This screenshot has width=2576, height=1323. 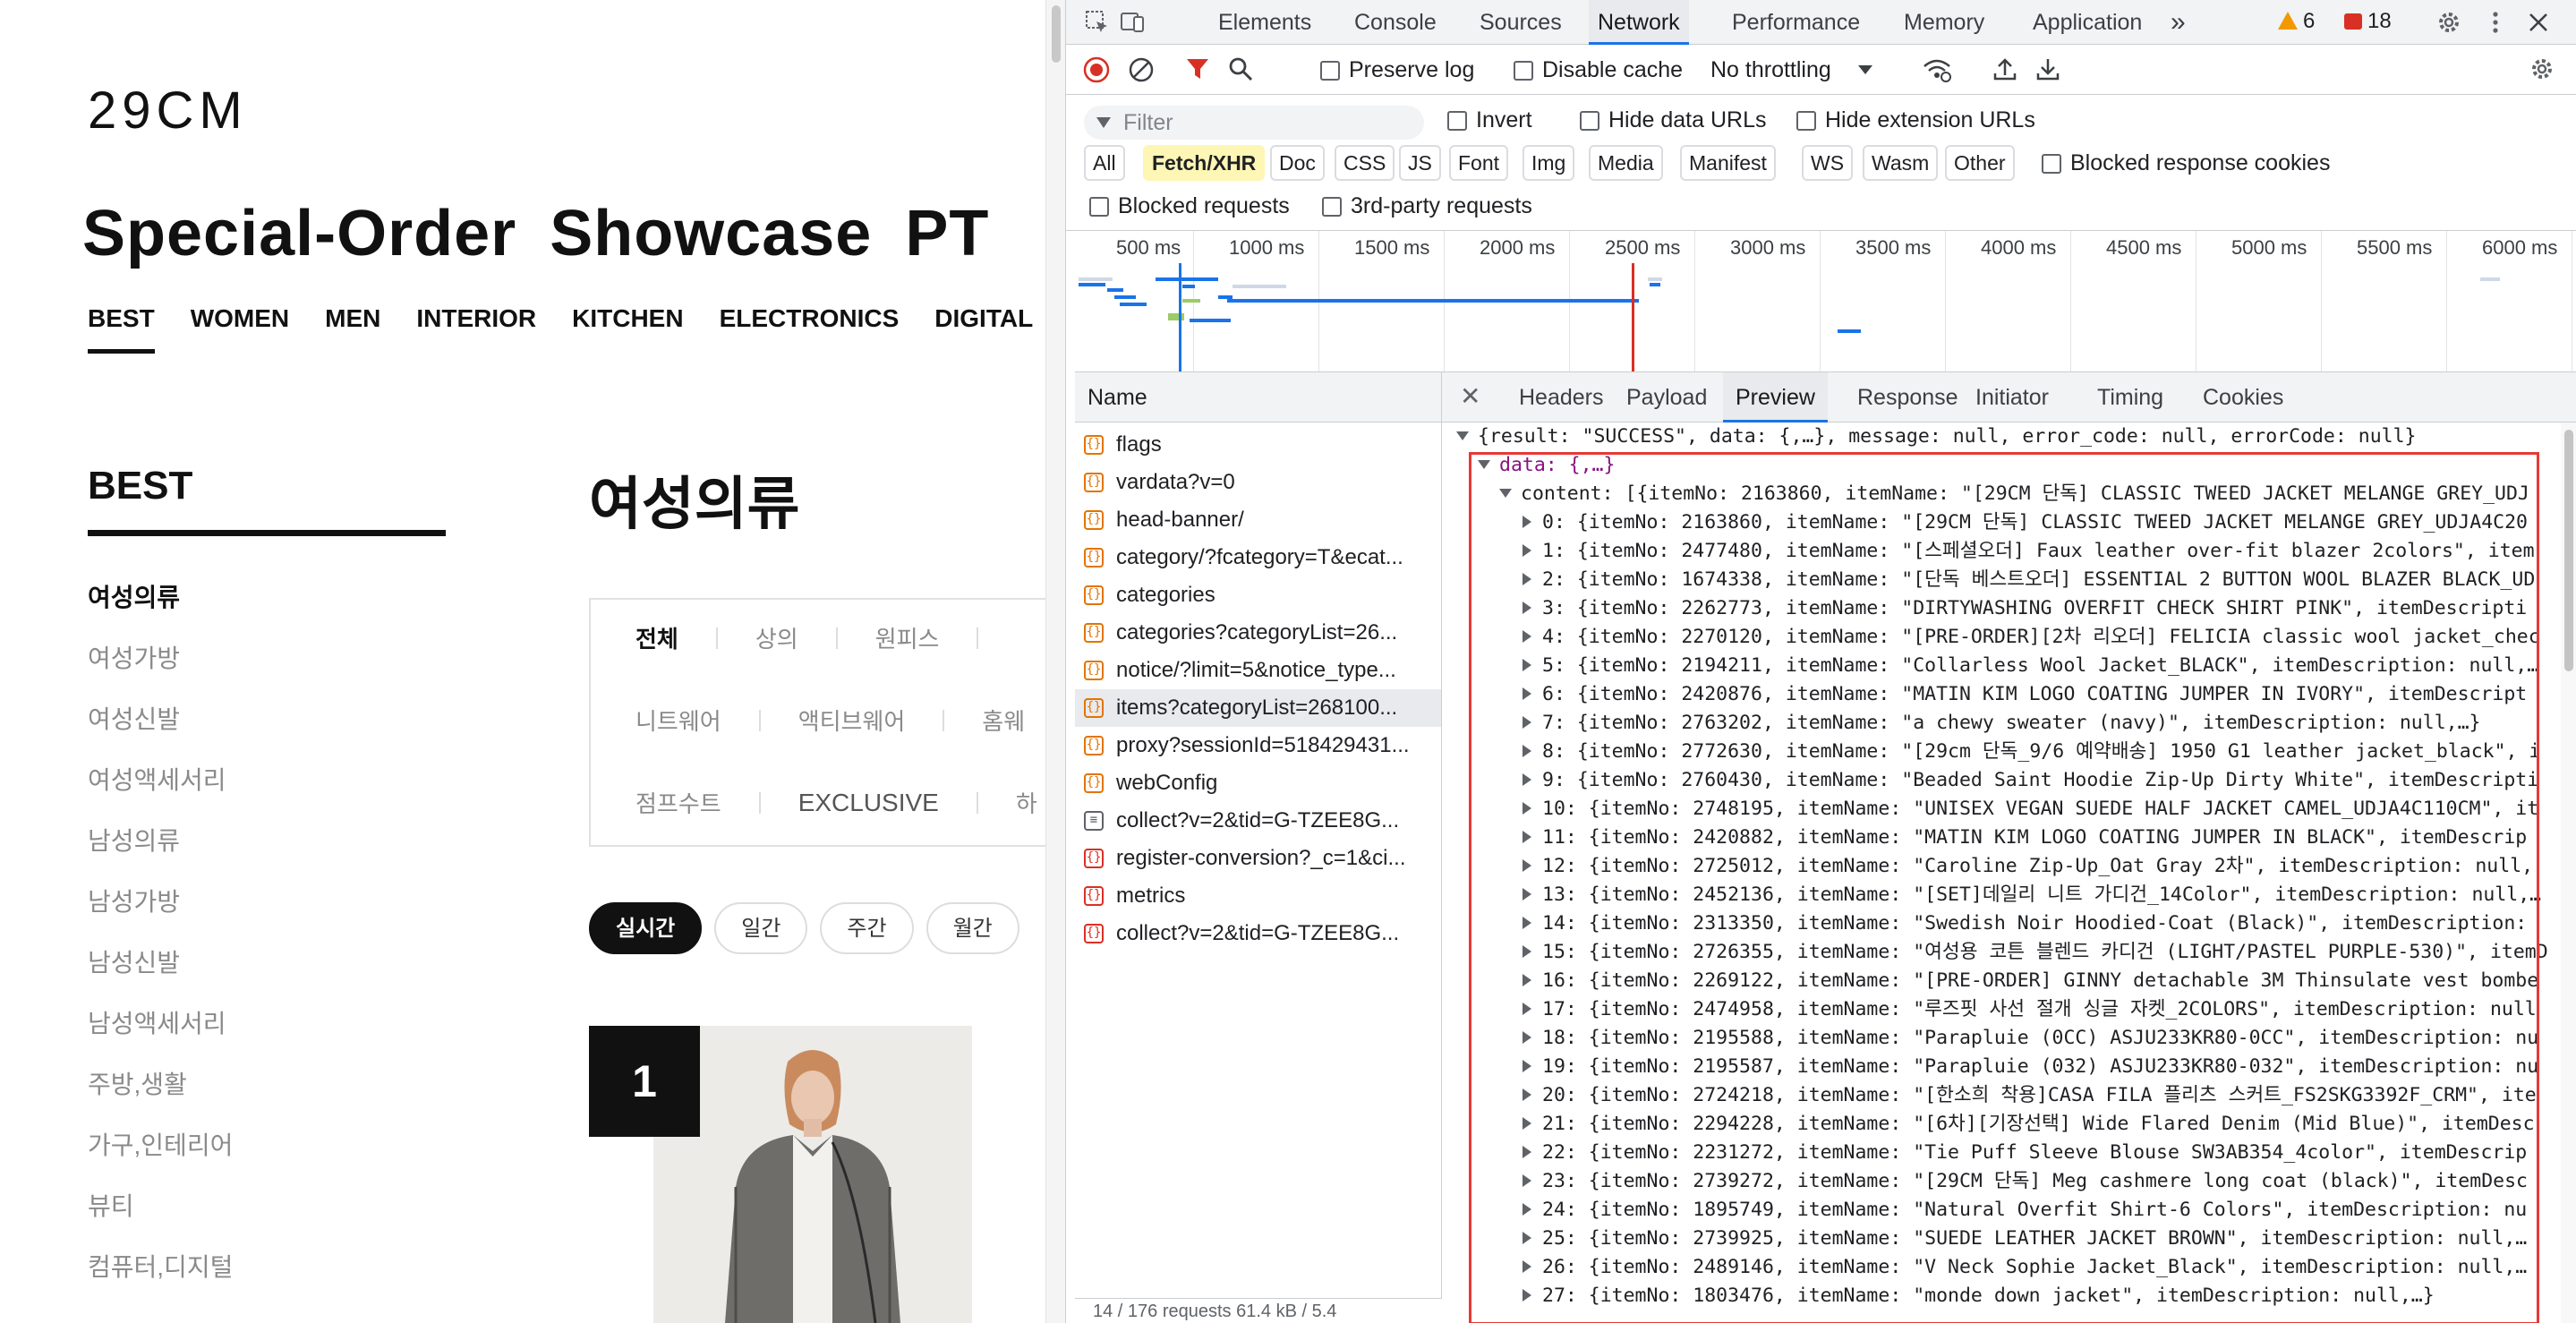 I want to click on request-row: {} vardata?v=0, so click(x=1258, y=483).